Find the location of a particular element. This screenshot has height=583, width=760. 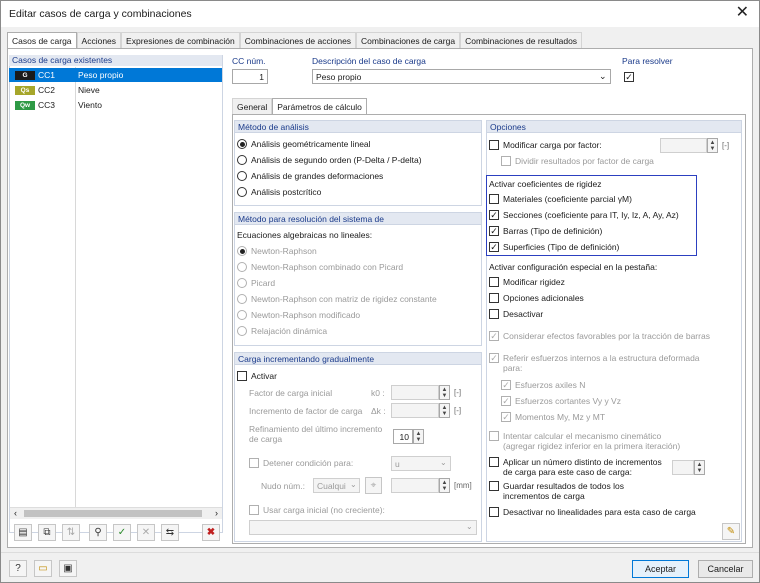

delete-icon: ✖ is located at coordinates (211, 532).